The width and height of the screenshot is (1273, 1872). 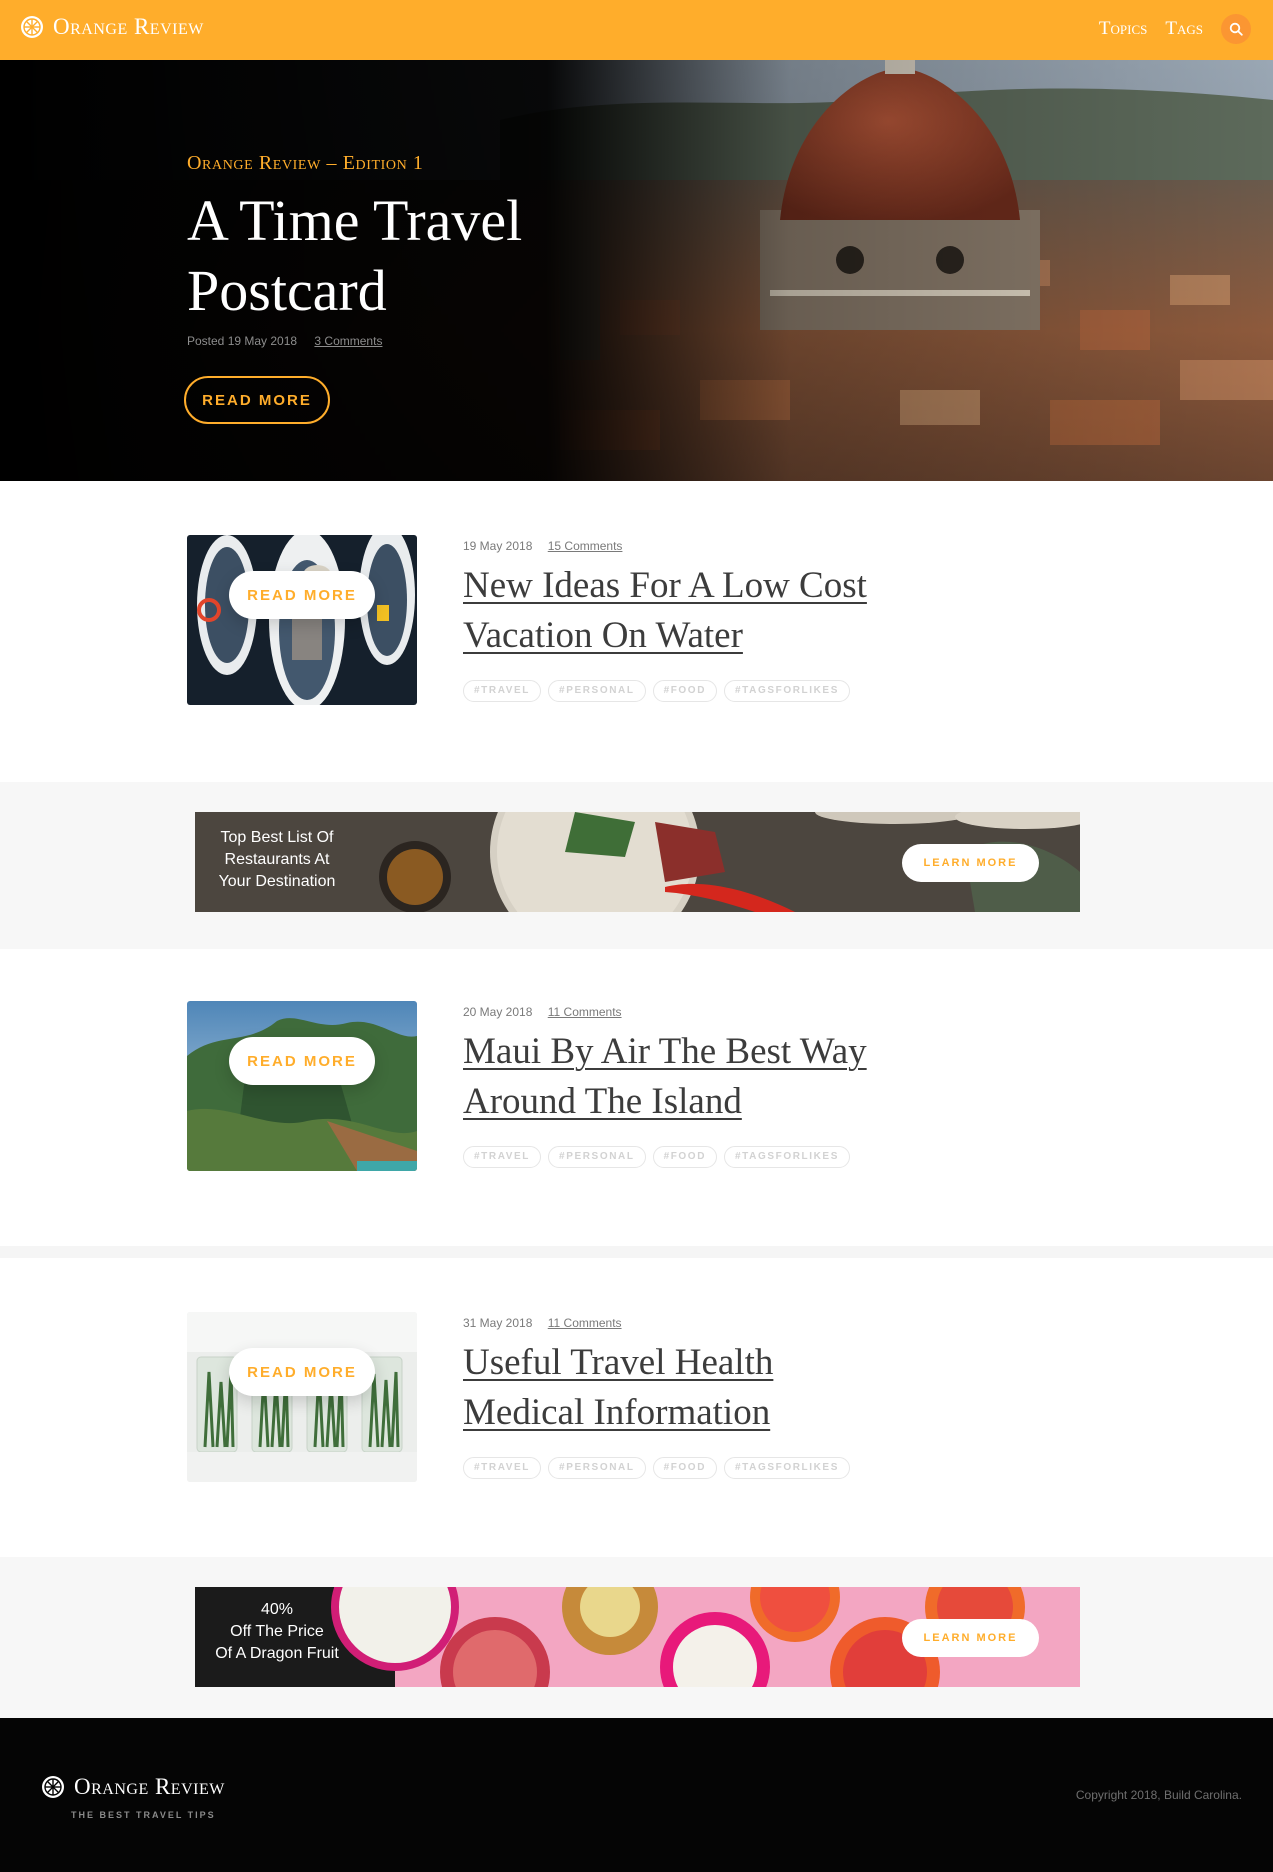 I want to click on post-date: 31 May 2018, so click(x=498, y=1323).